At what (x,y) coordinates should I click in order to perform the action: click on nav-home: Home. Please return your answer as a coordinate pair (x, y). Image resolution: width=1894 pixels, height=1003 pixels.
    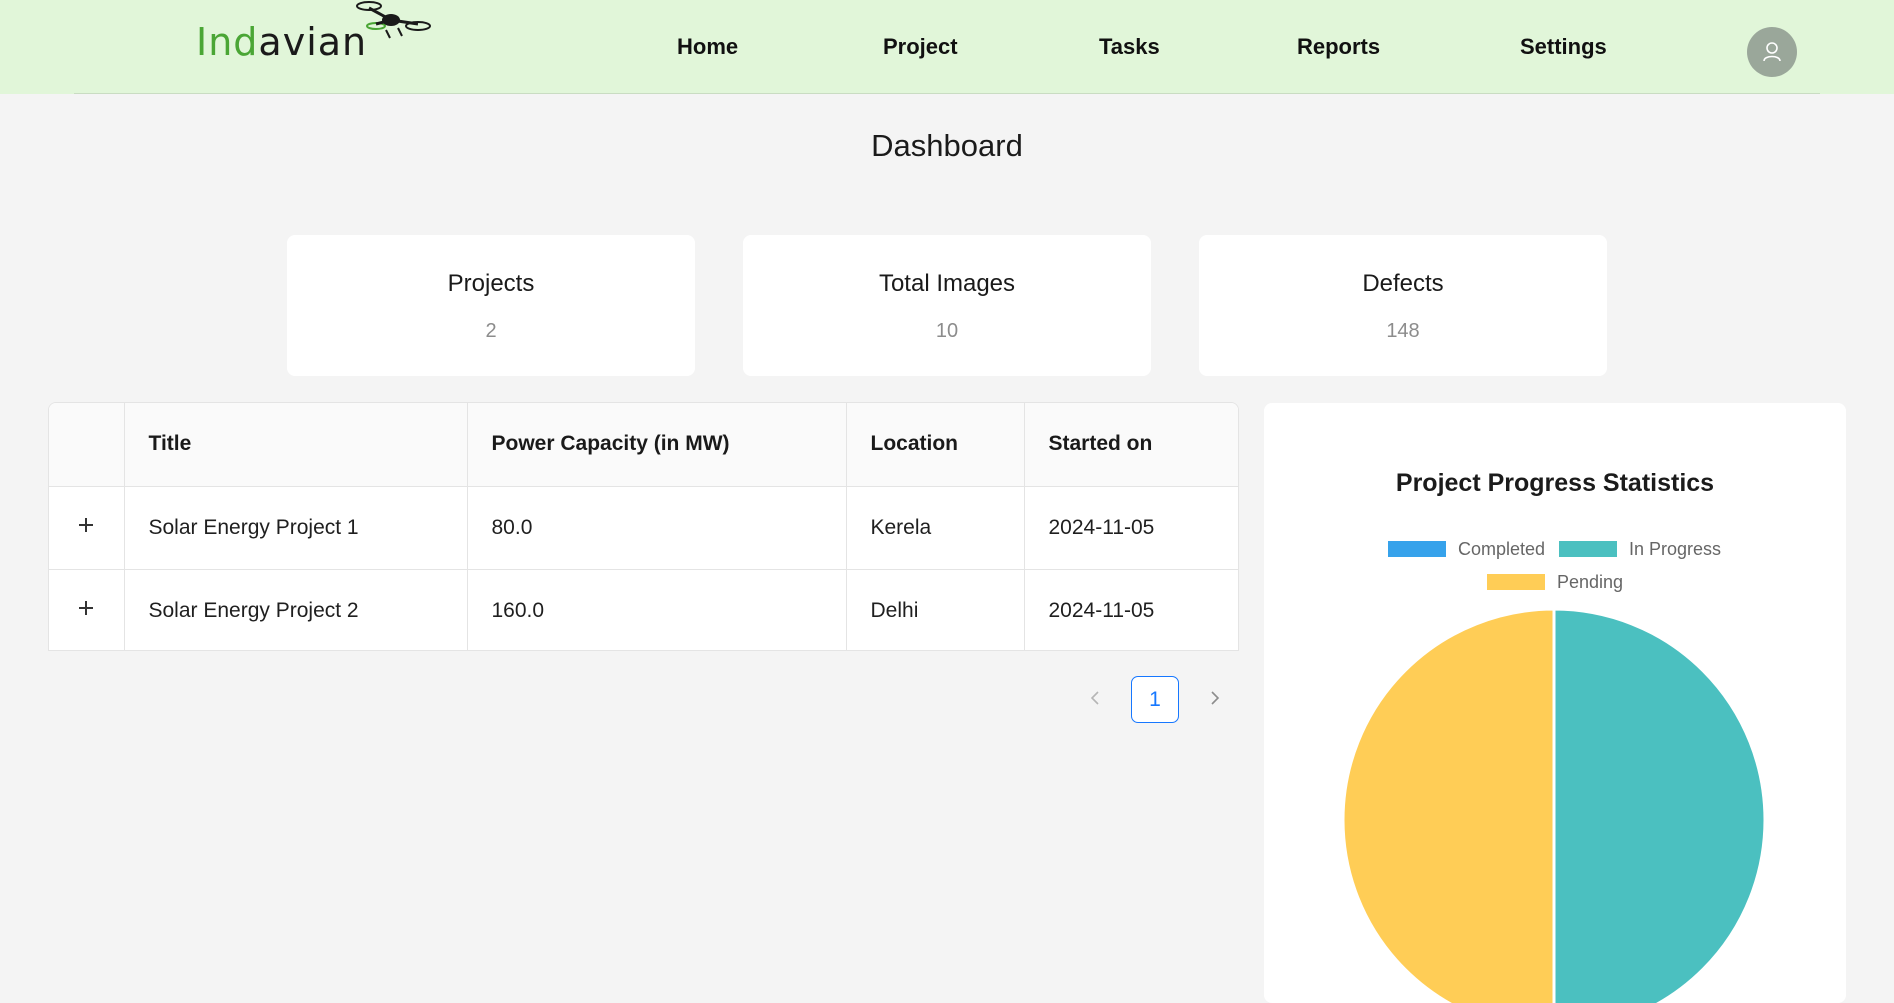
    Looking at the image, I should click on (707, 47).